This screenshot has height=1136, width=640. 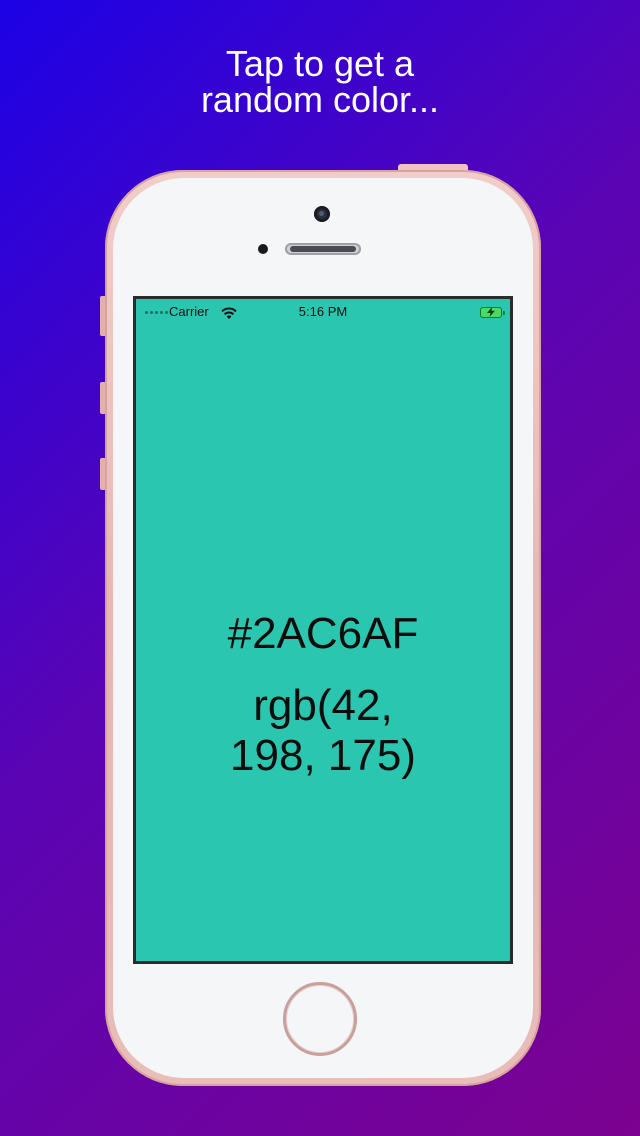 What do you see at coordinates (263, 249) in the screenshot?
I see `proximity-sensor` at bounding box center [263, 249].